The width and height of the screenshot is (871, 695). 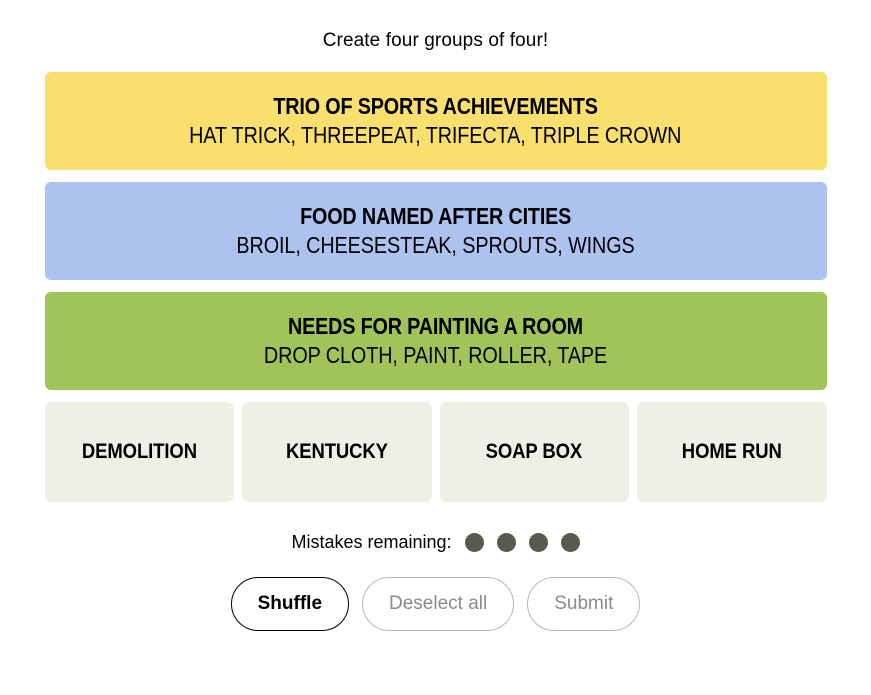 I want to click on word-tile-home-run: HOME RUN, so click(x=732, y=452).